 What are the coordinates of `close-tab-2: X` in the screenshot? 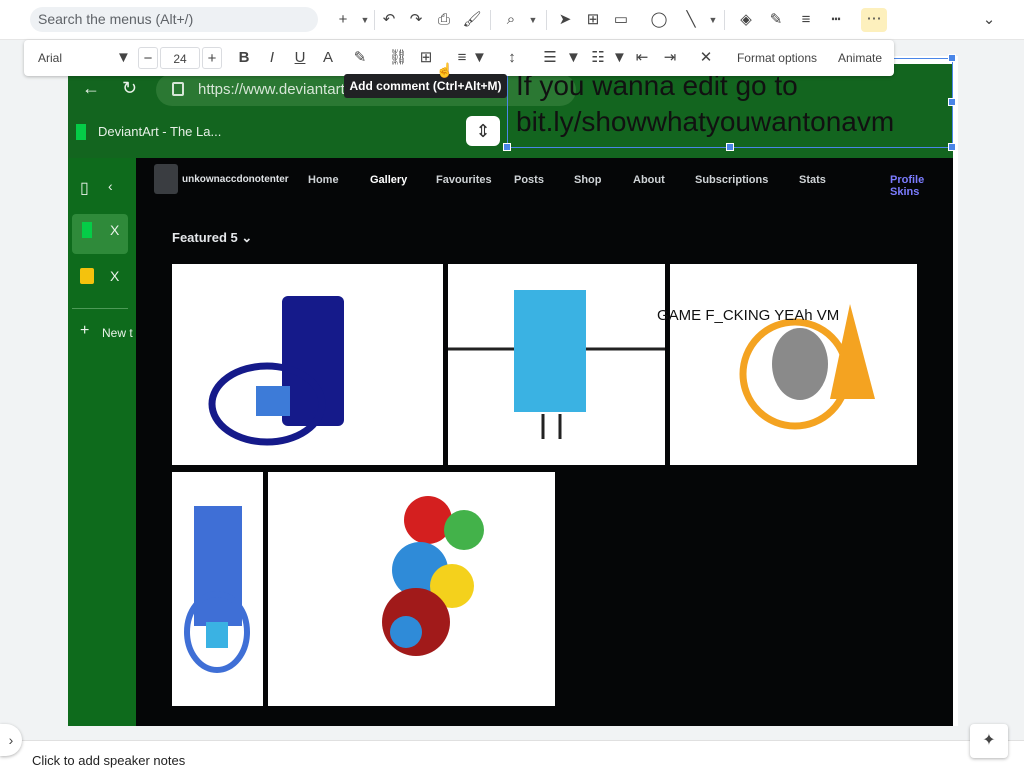 It's located at (115, 276).